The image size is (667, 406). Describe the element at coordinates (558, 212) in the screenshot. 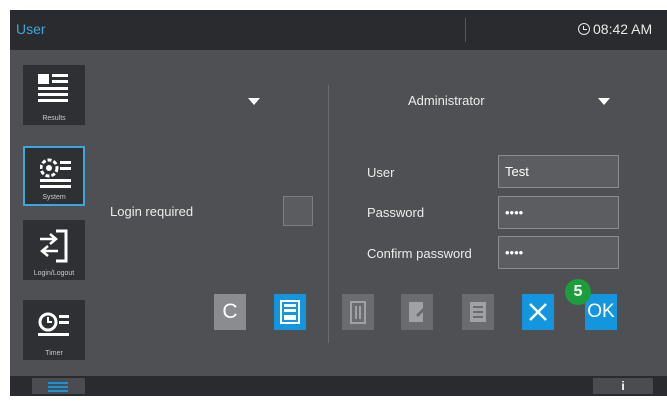

I see `password-field: ••••` at that location.